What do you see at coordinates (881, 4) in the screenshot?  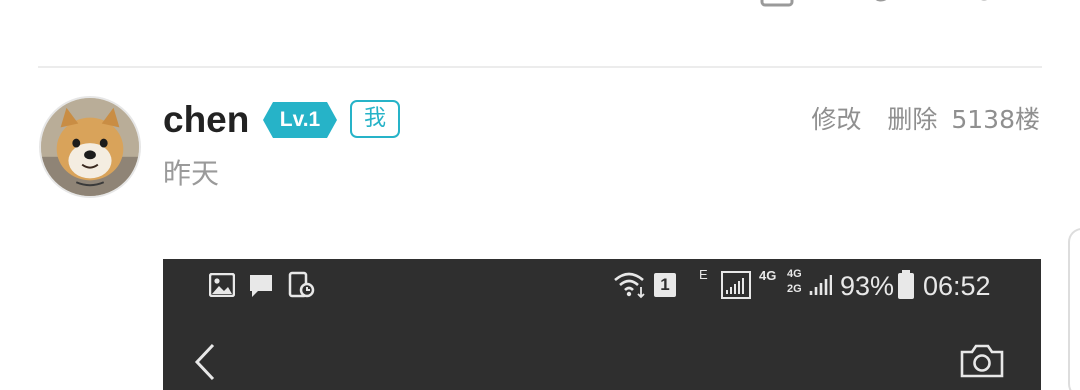 I see `share-icon` at bounding box center [881, 4].